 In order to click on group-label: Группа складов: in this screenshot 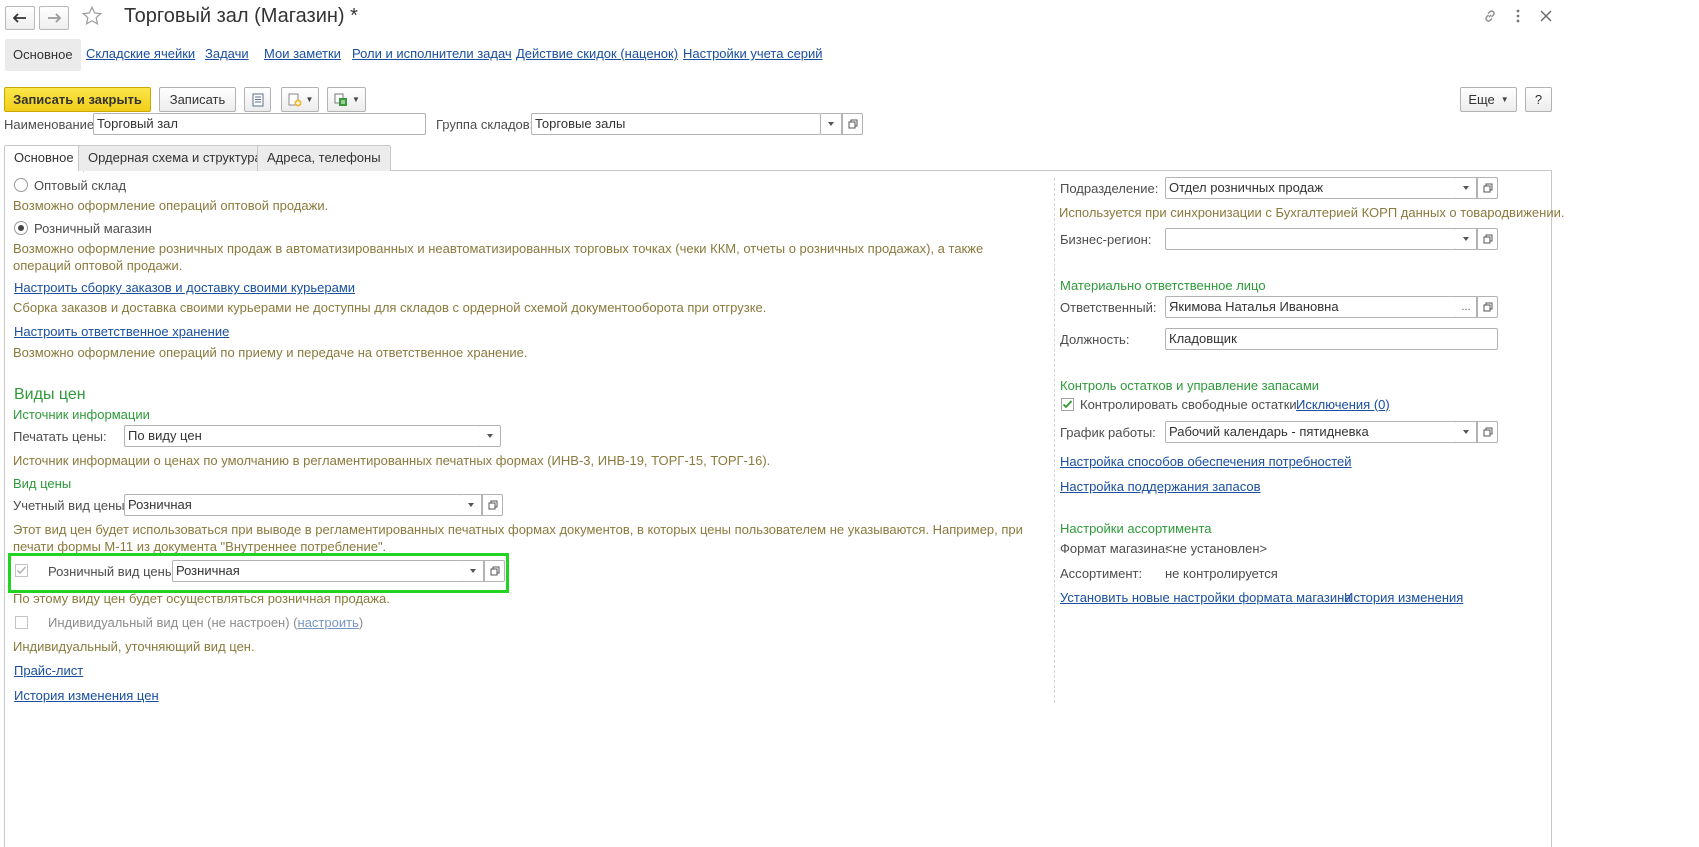, I will do `click(485, 124)`.